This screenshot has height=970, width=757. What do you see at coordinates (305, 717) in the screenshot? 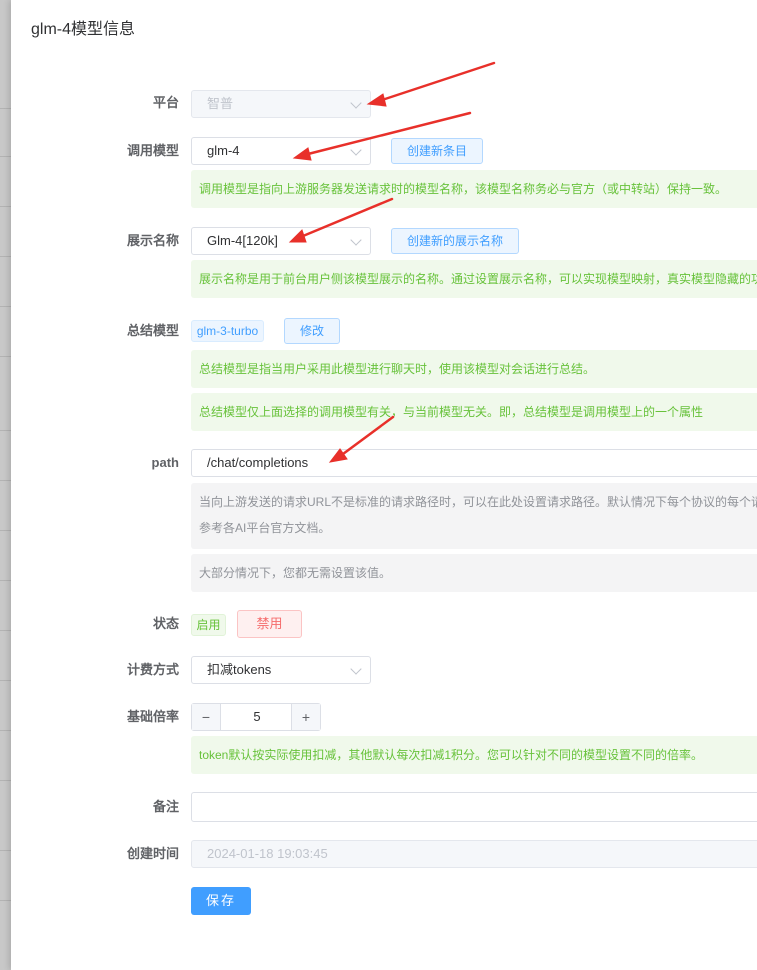
I see `increase-button: +` at bounding box center [305, 717].